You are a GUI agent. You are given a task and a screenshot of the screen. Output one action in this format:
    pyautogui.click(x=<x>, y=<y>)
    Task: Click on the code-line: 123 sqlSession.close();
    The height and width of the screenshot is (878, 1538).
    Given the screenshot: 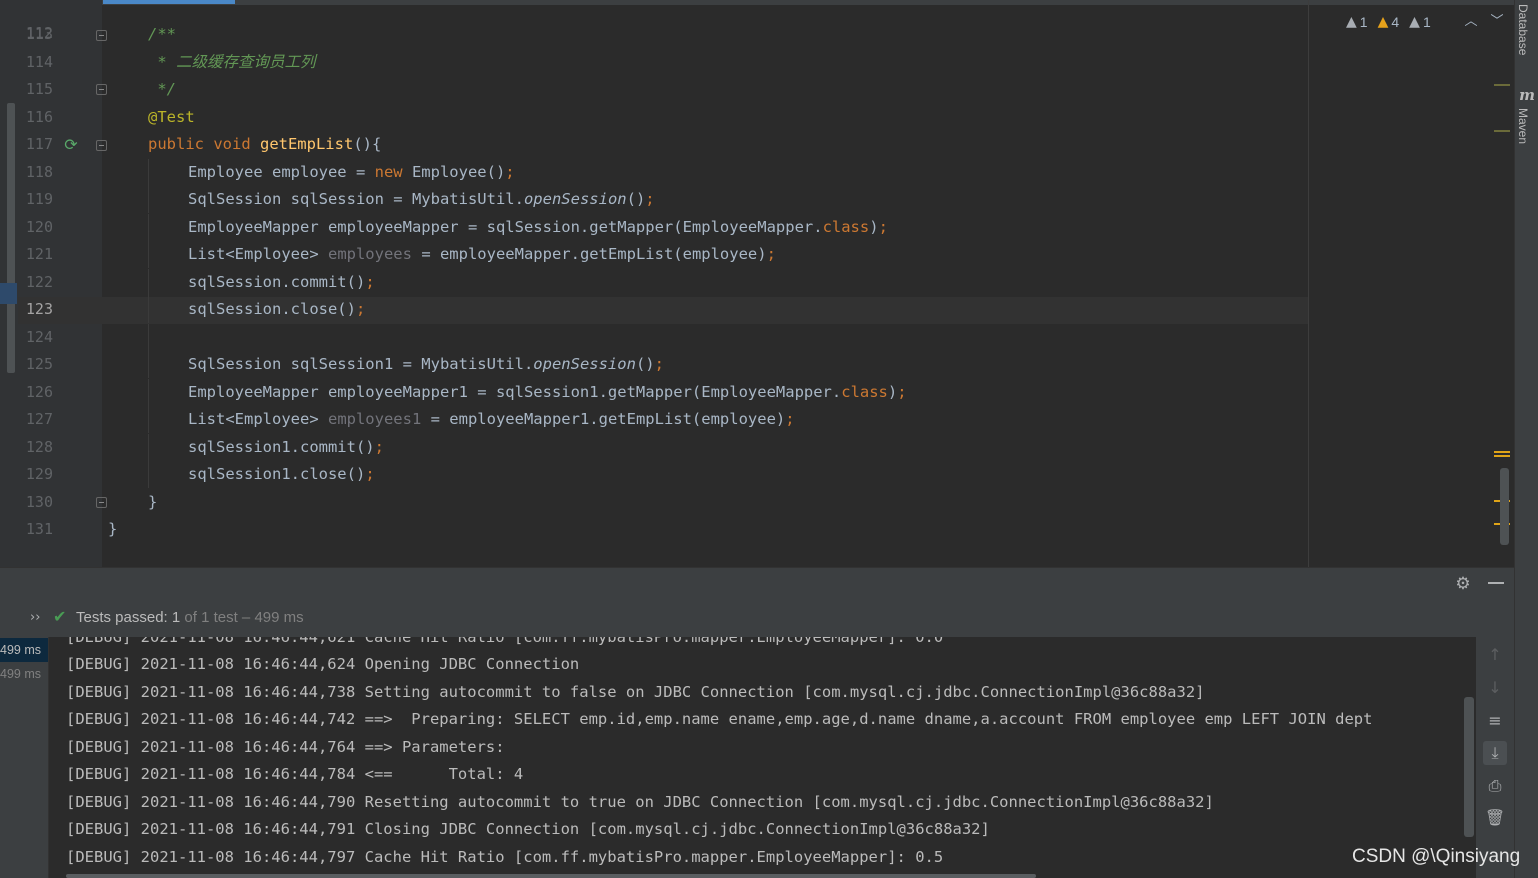 What is the action you would take?
    pyautogui.click(x=650, y=309)
    